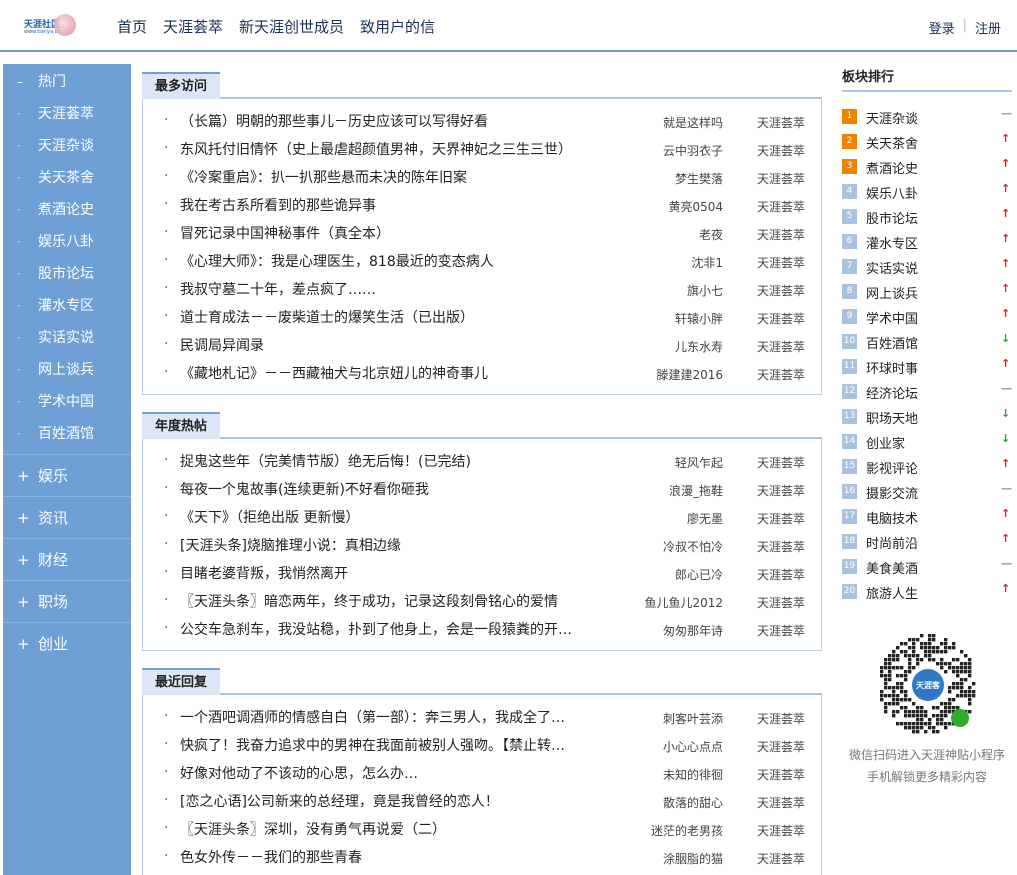 The image size is (1017, 875). I want to click on post-author-link: 儿东水寿, so click(673, 346).